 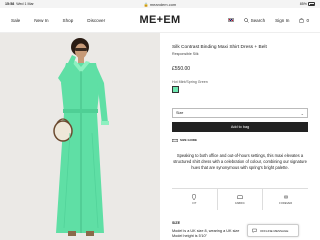 I want to click on fit-icon, so click(x=194, y=197).